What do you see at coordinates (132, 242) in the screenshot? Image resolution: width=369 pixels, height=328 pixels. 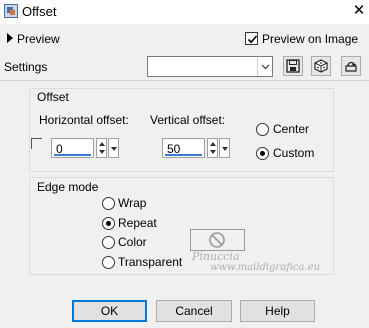 I see `color-radio-label: Color` at bounding box center [132, 242].